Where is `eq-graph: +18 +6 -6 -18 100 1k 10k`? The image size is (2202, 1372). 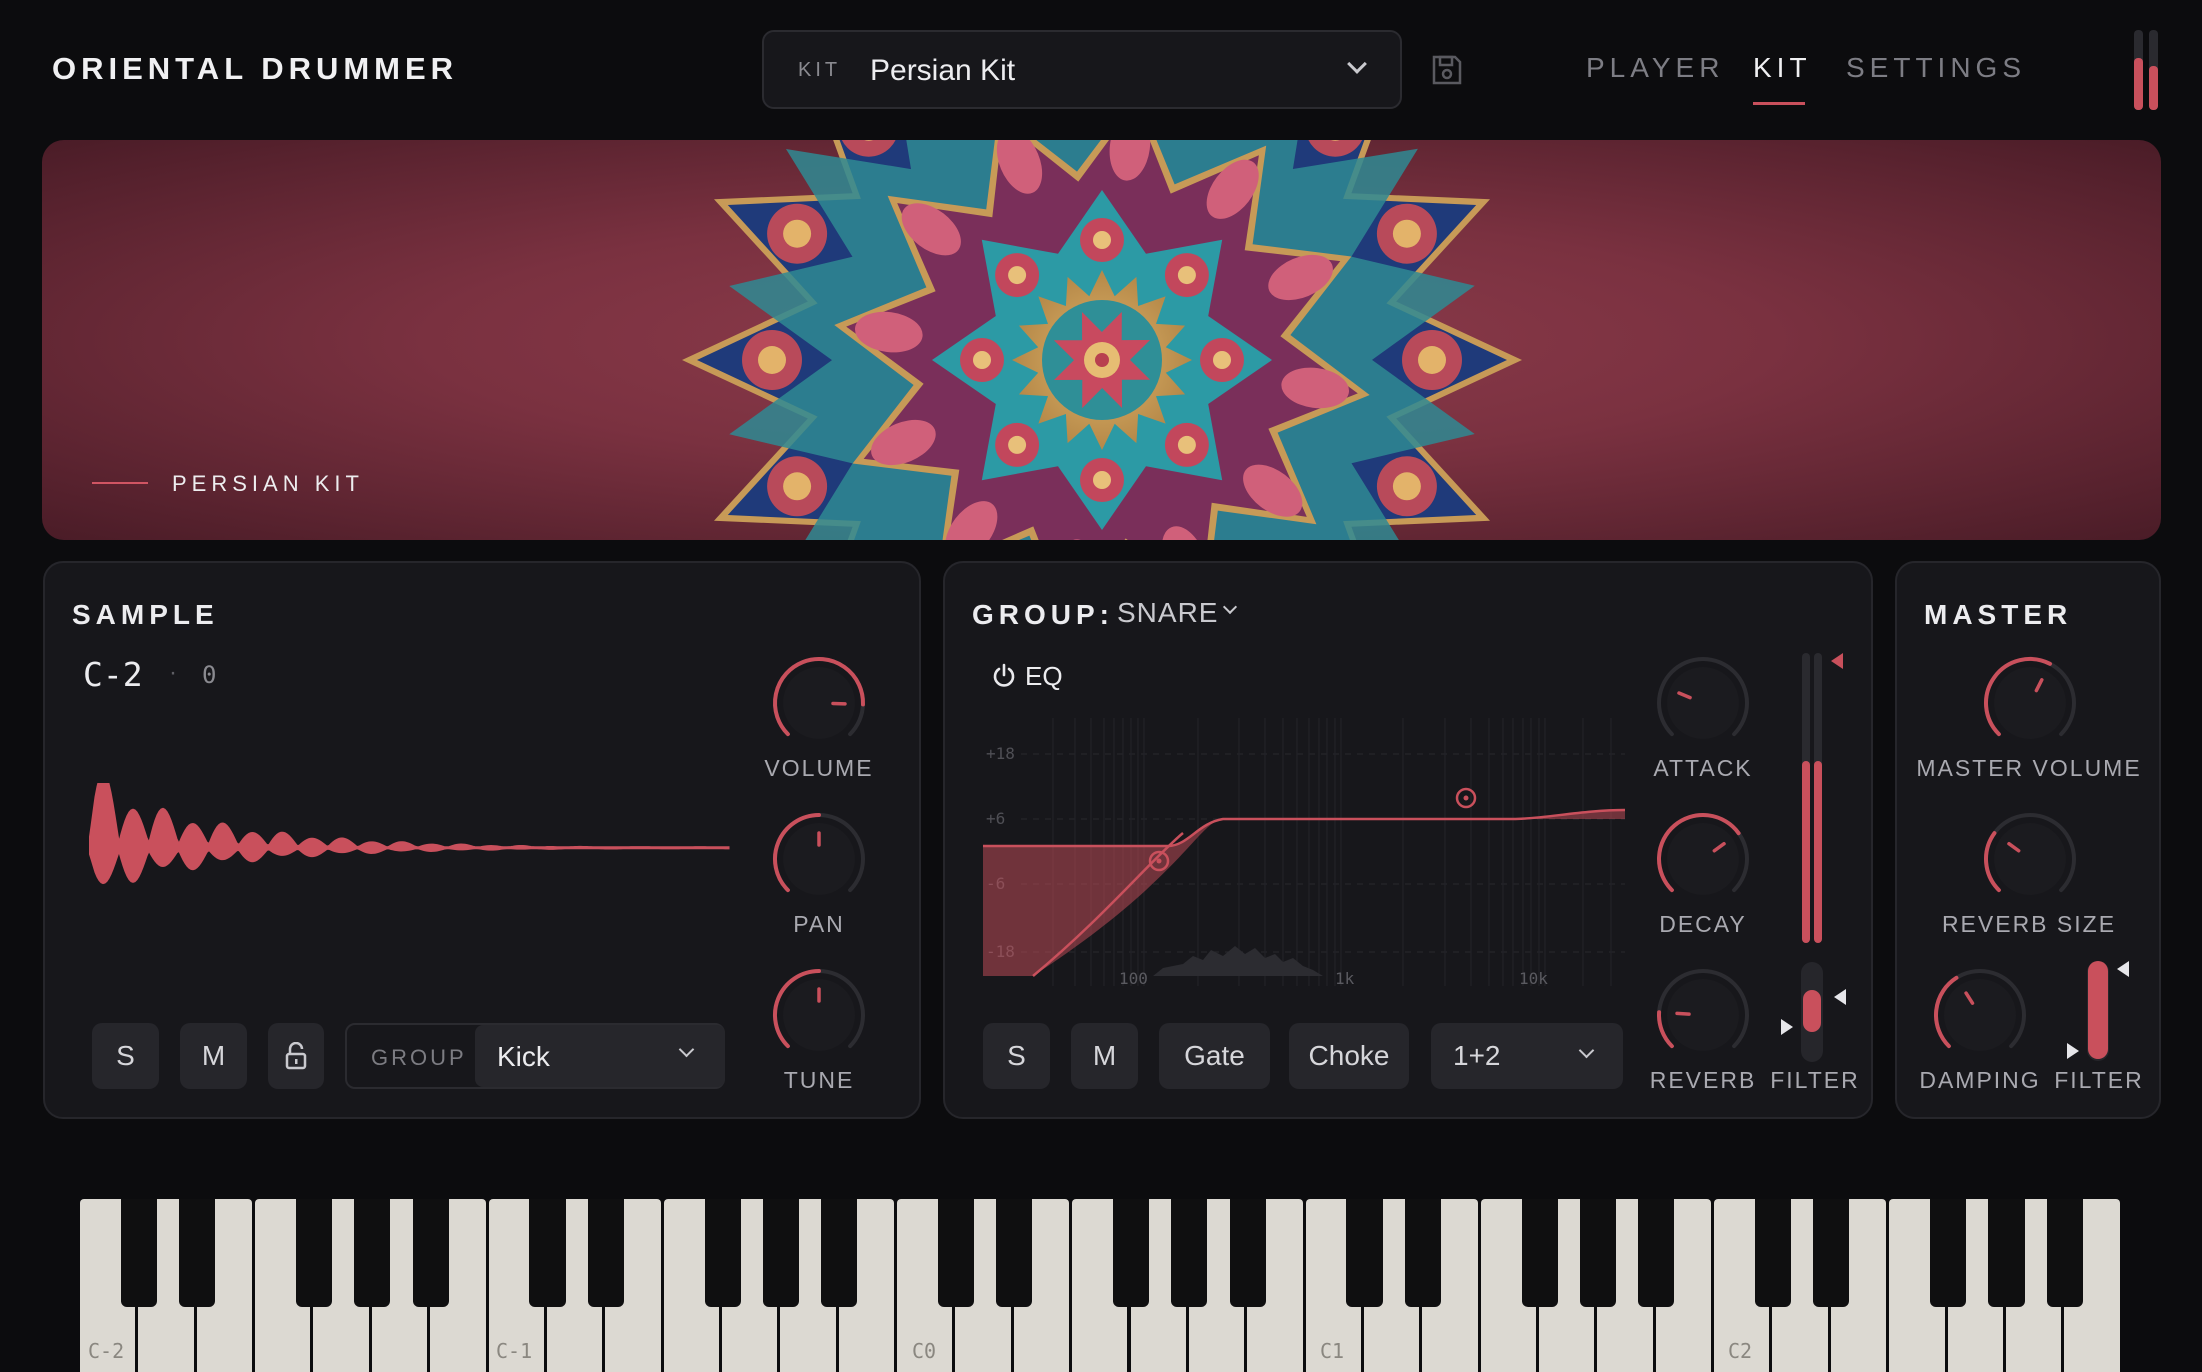
eq-graph: +18 +6 -6 -18 100 1k 10k is located at coordinates (1304, 852).